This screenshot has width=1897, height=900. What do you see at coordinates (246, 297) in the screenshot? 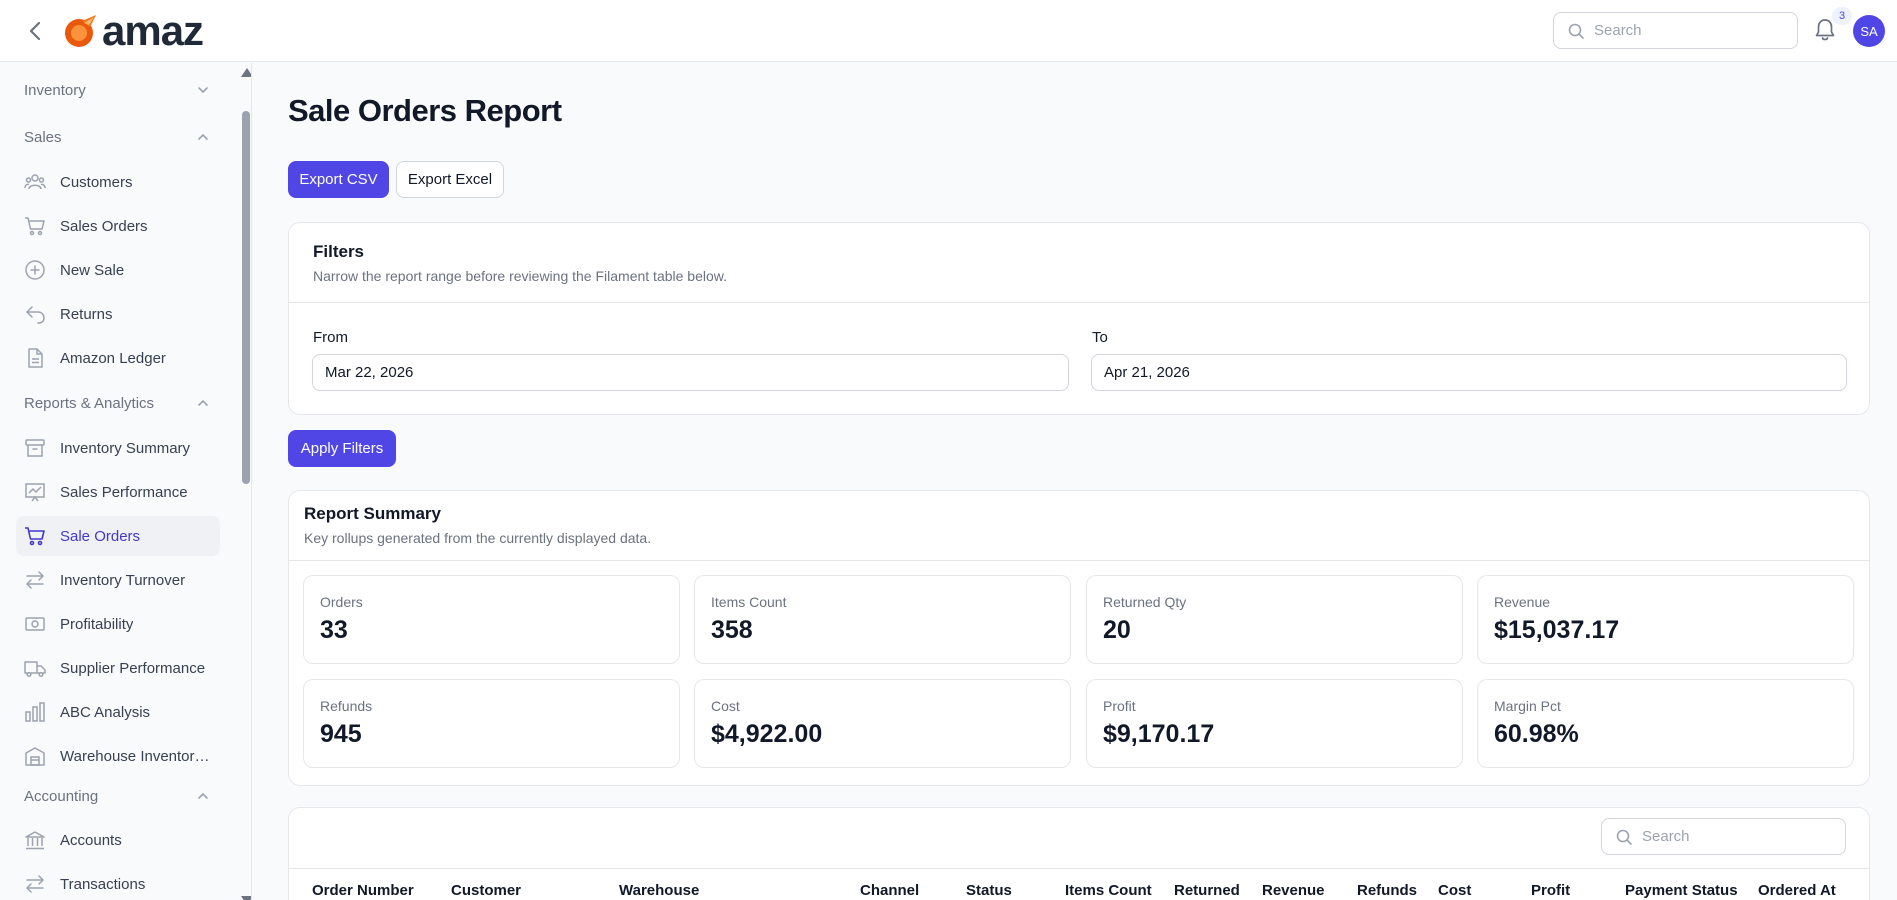
I see `scrollbar-thumb` at bounding box center [246, 297].